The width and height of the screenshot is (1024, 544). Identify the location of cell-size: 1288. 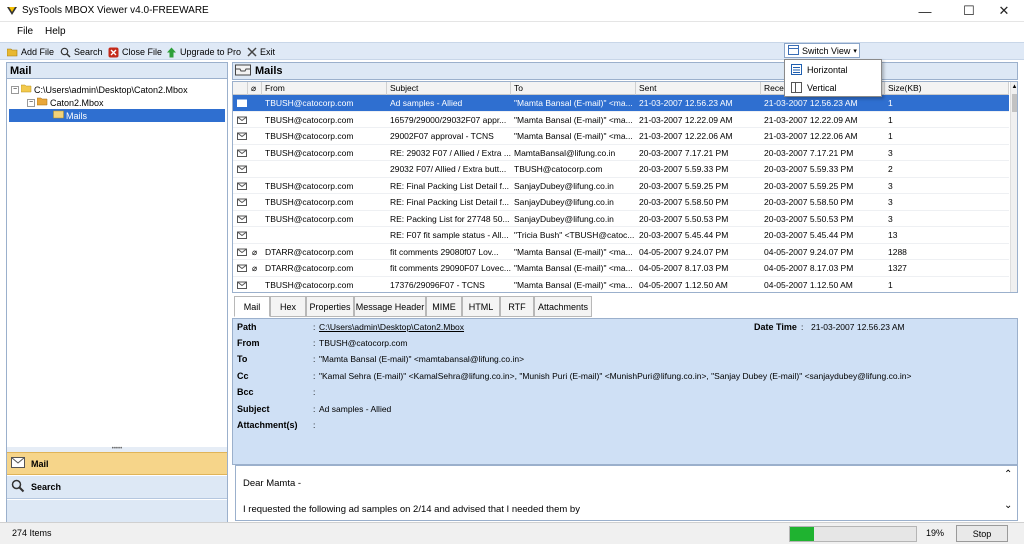
(897, 251).